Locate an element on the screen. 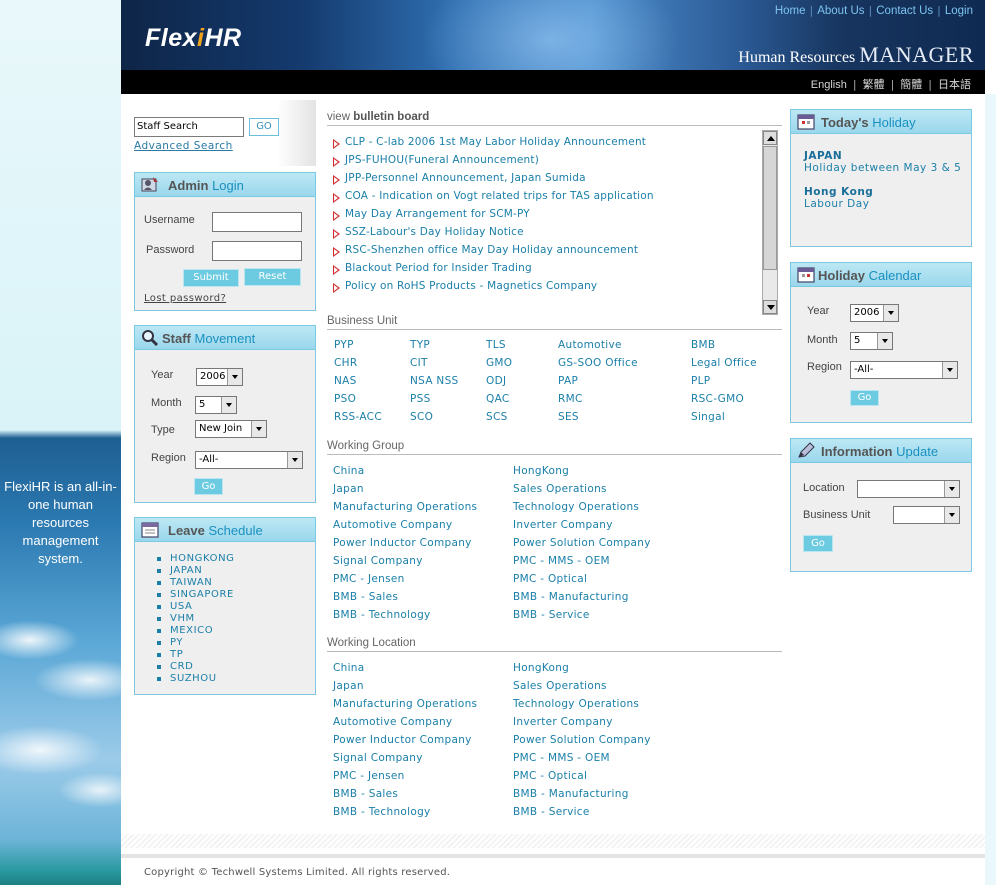 The width and height of the screenshot is (996, 885). leave-region-link: SINGAPORE is located at coordinates (202, 594).